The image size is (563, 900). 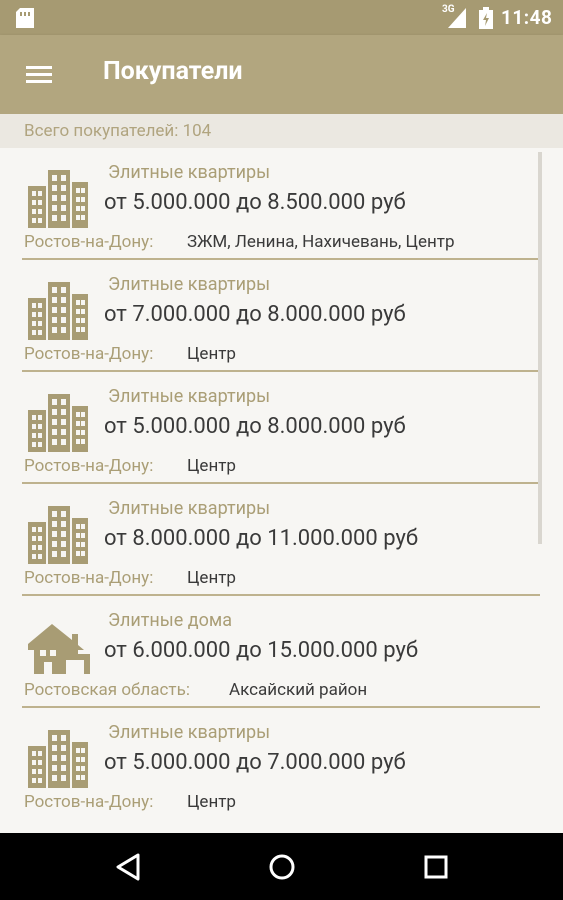 What do you see at coordinates (321, 242) in the screenshot?
I see `listing-district: ЗЖМ, Ленина, Нахичевань, Центр` at bounding box center [321, 242].